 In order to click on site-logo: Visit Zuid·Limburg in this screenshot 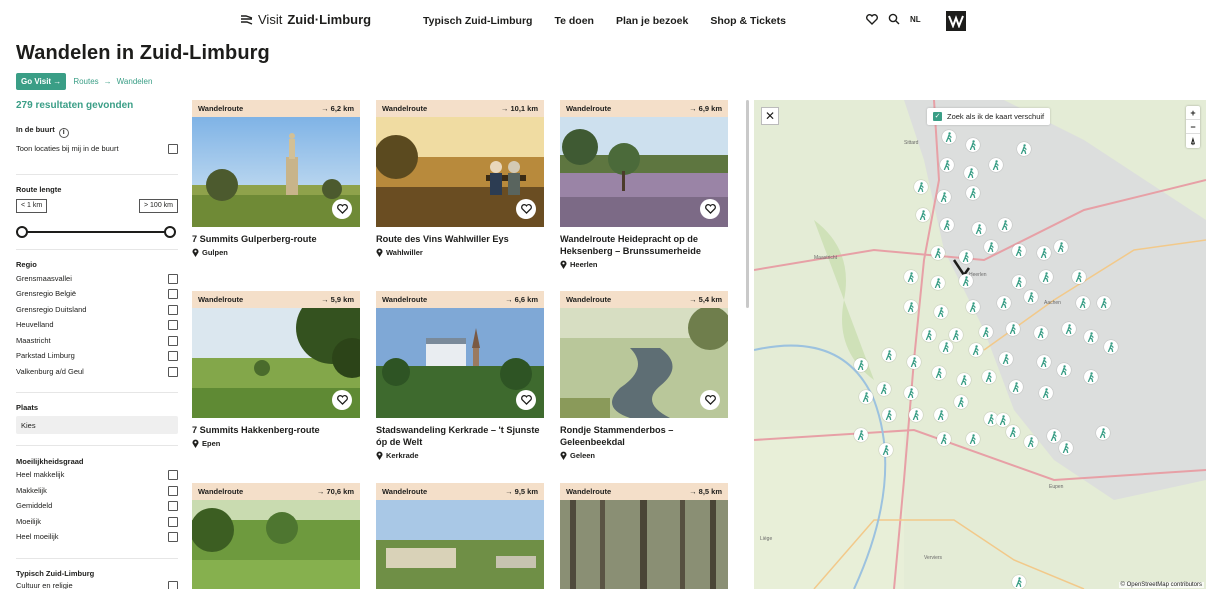, I will do `click(305, 19)`.